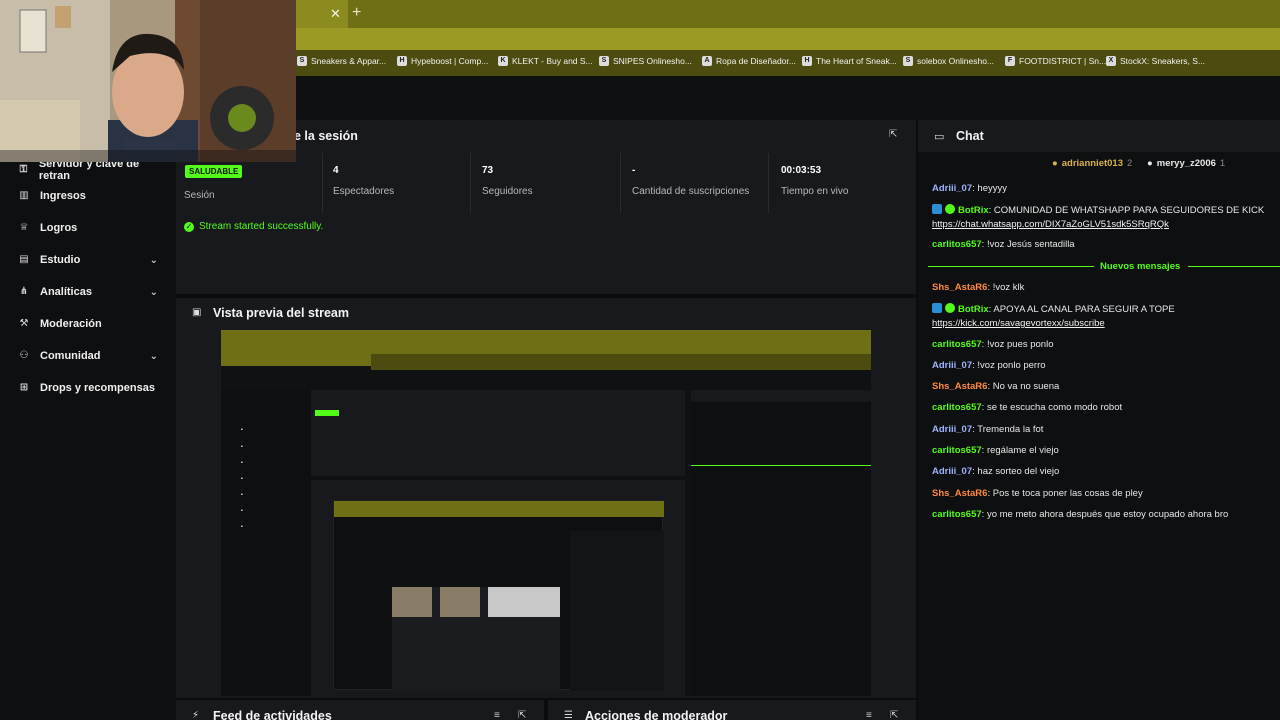 This screenshot has height=720, width=1280. What do you see at coordinates (1130, 163) in the screenshot?
I see `gifter-count: 2` at bounding box center [1130, 163].